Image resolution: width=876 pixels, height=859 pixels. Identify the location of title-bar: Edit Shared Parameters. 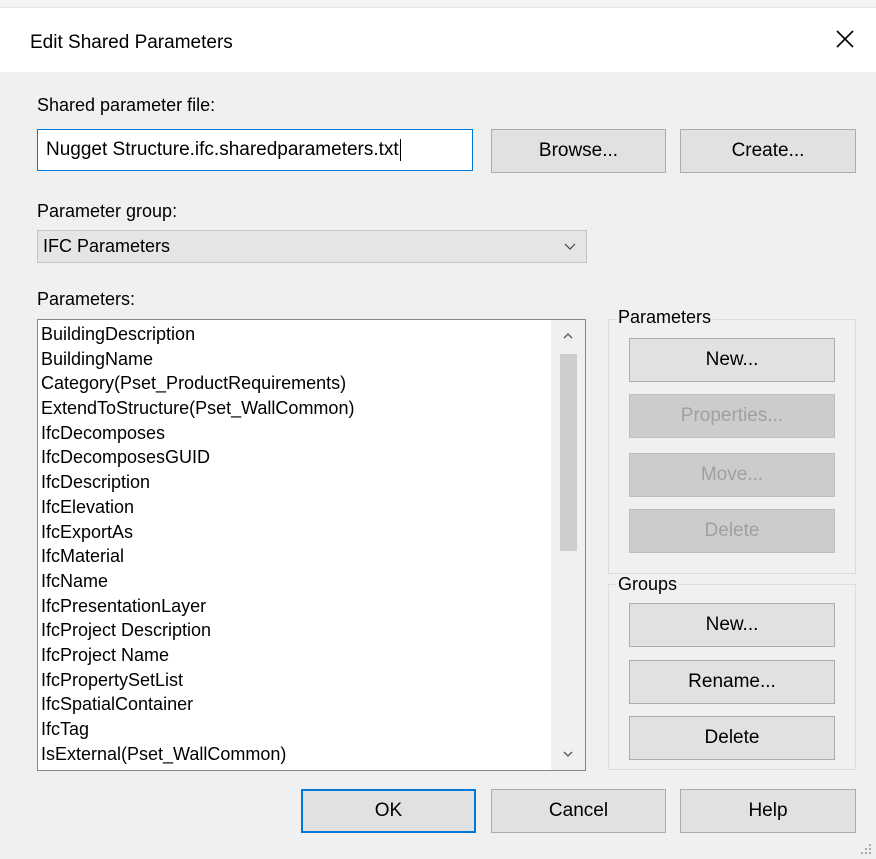
(438, 40).